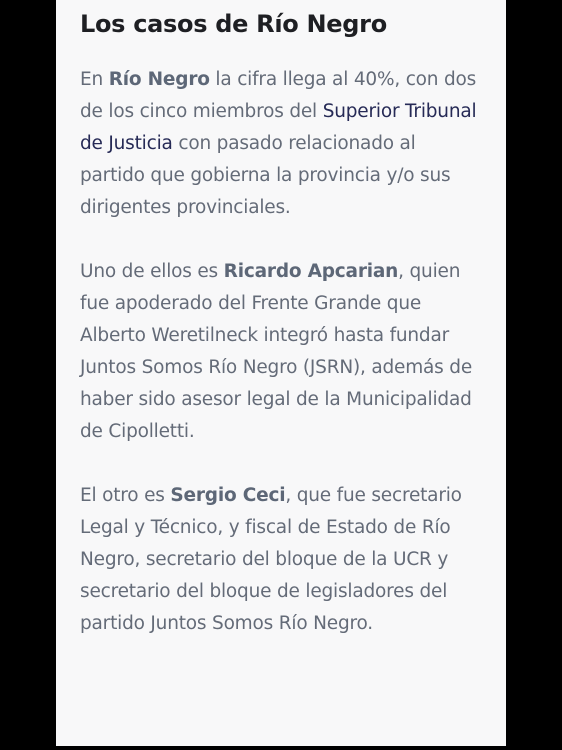 The height and width of the screenshot is (750, 562). I want to click on bold-sergio-ceci: Sergio Ceci, so click(228, 495).